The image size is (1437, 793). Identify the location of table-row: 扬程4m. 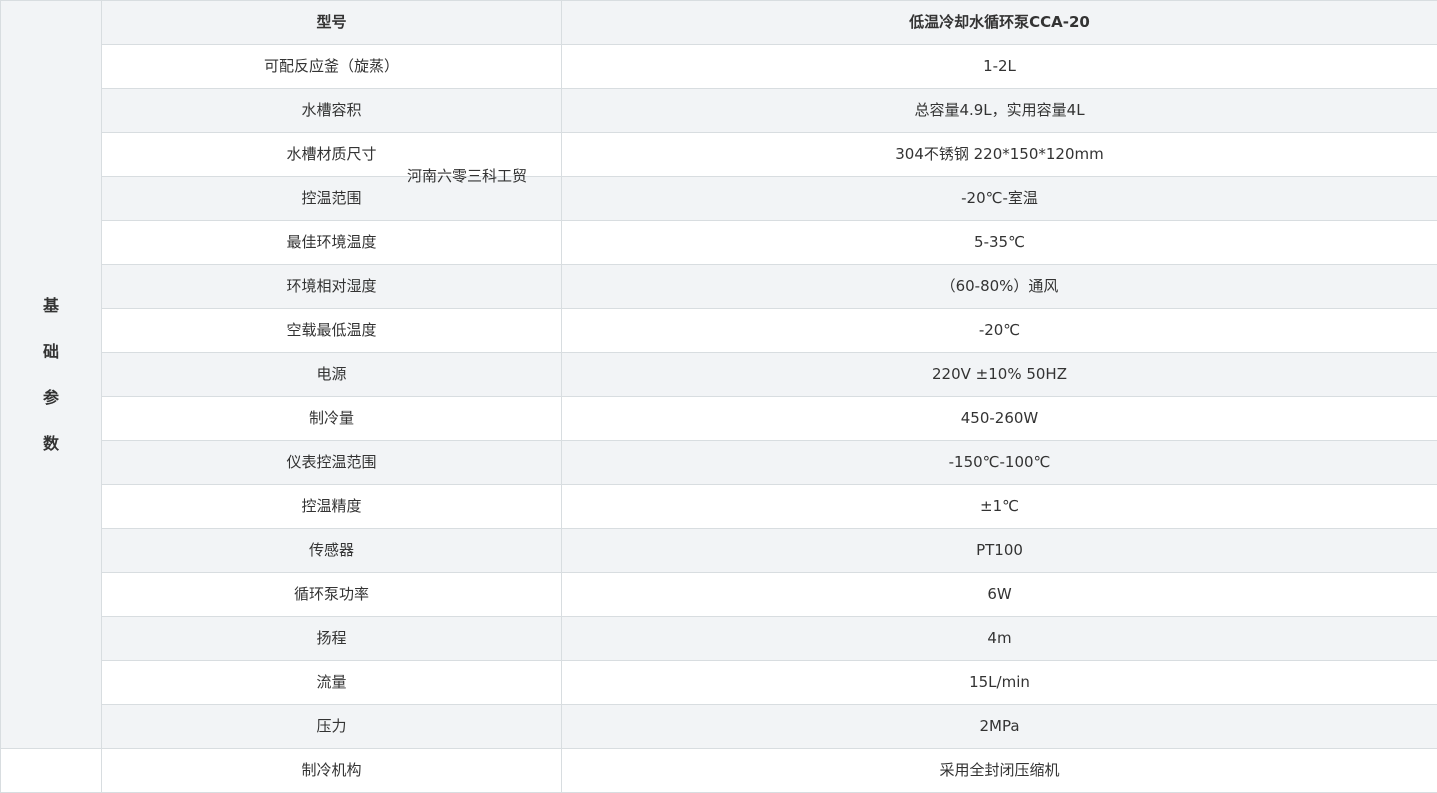
(719, 639).